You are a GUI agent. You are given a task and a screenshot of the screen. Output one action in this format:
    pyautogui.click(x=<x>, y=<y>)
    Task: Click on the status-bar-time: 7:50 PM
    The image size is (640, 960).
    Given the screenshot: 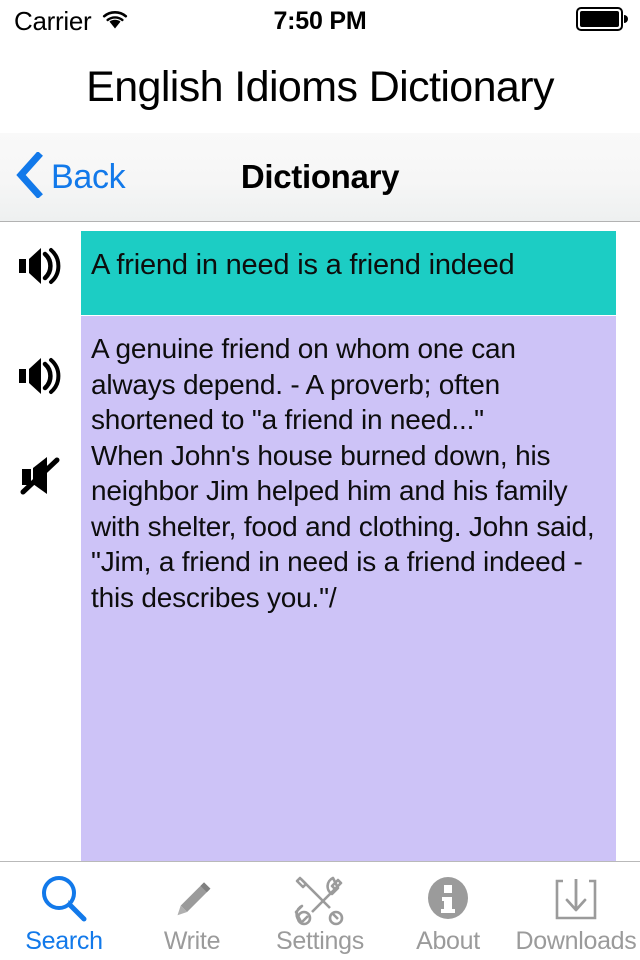 What is the action you would take?
    pyautogui.click(x=320, y=20)
    